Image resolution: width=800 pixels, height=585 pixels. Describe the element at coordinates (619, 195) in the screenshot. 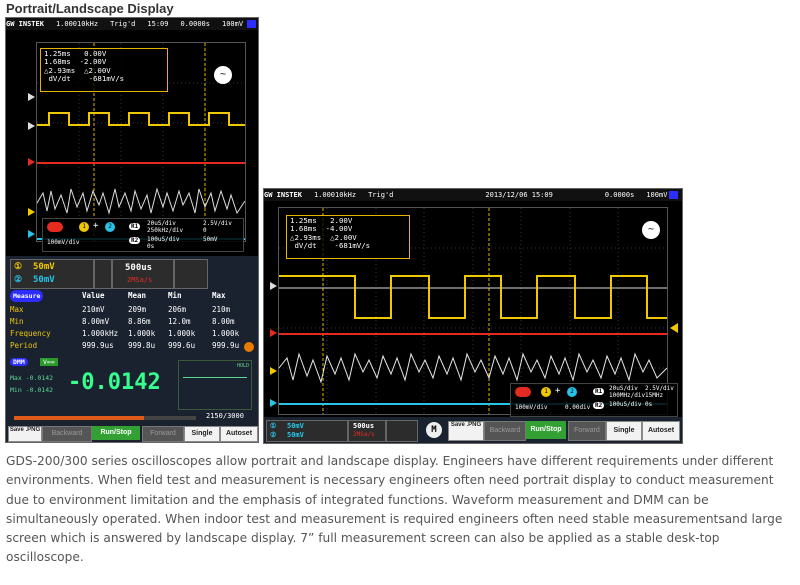

I see `horizontal-offset: 0.0000s` at that location.